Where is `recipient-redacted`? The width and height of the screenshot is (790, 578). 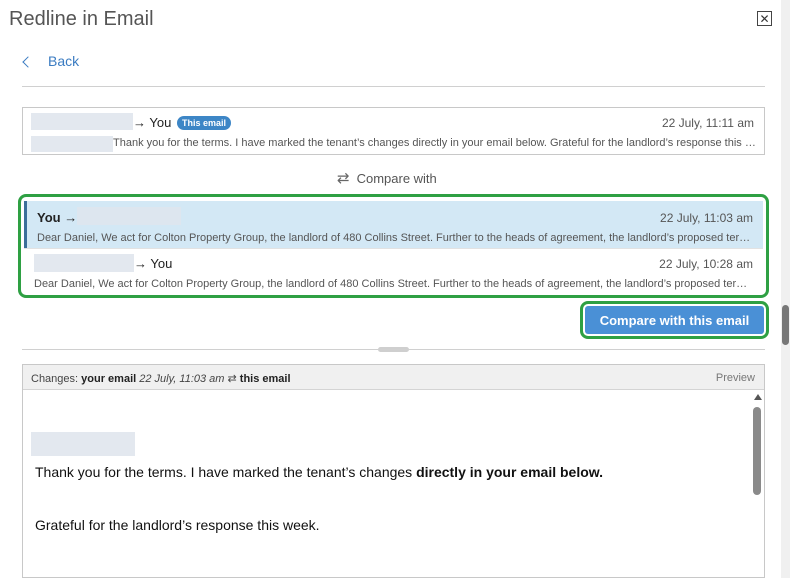
recipient-redacted is located at coordinates (129, 216).